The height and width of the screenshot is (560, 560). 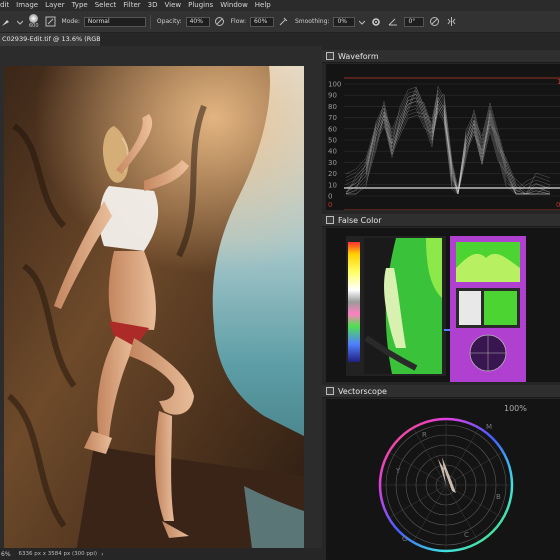 I want to click on smoothing-label: Smoothing:, so click(x=312, y=21).